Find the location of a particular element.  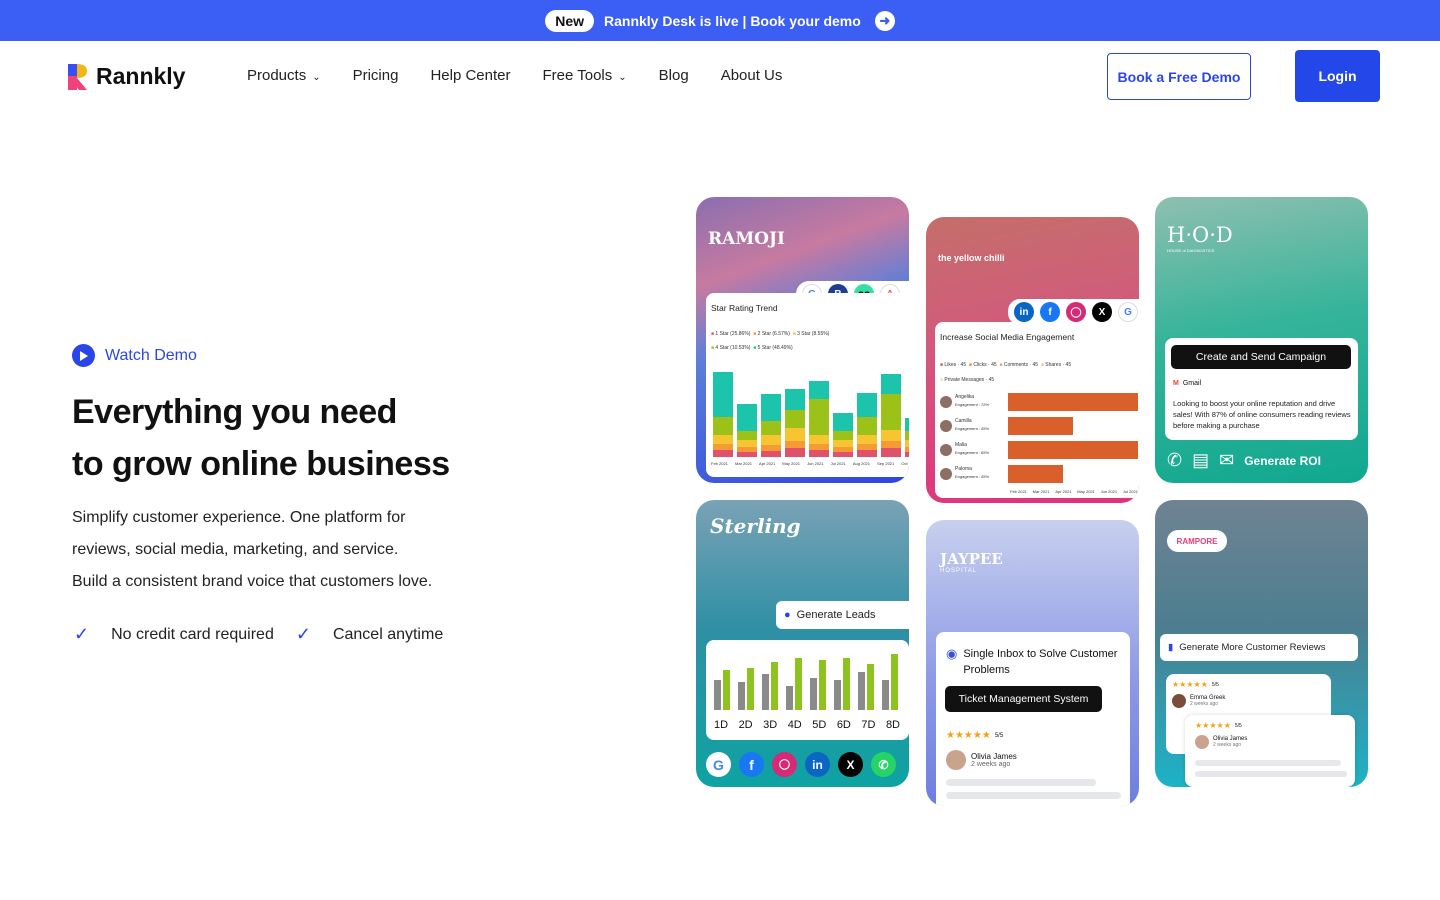

generate-leads-label: Generate Leads is located at coordinates (836, 615).